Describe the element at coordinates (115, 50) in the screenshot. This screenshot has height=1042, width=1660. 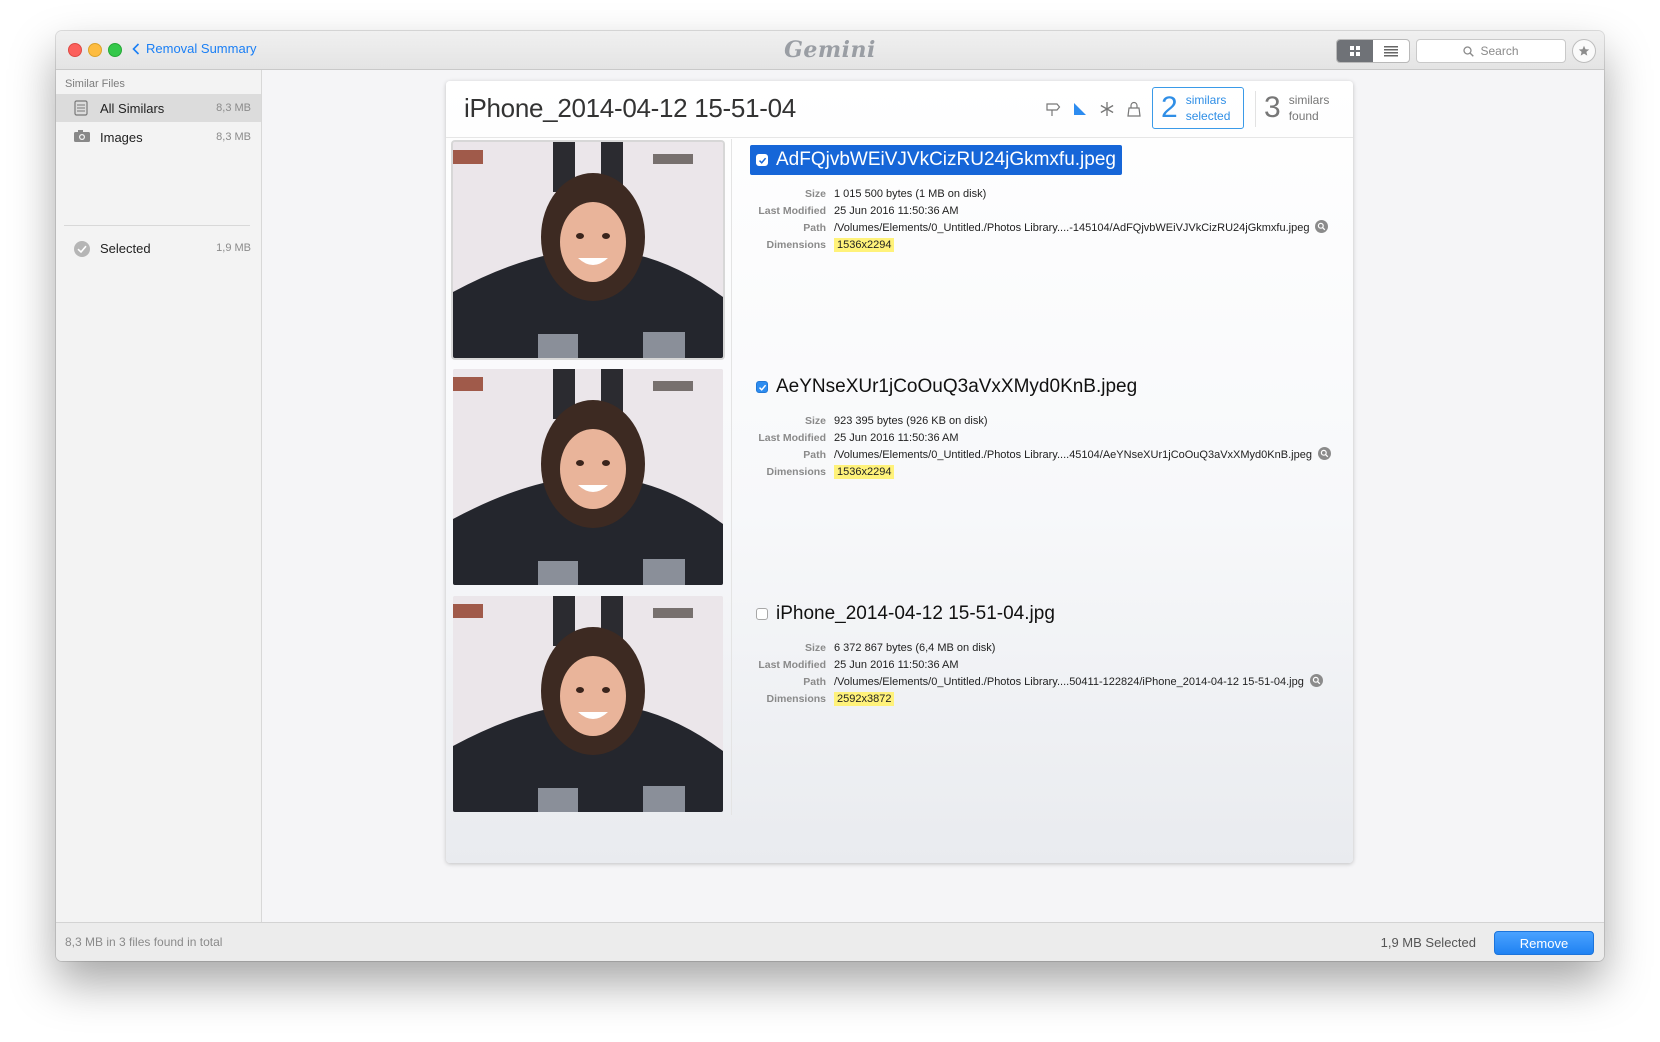
I see `zoom-window-button` at that location.